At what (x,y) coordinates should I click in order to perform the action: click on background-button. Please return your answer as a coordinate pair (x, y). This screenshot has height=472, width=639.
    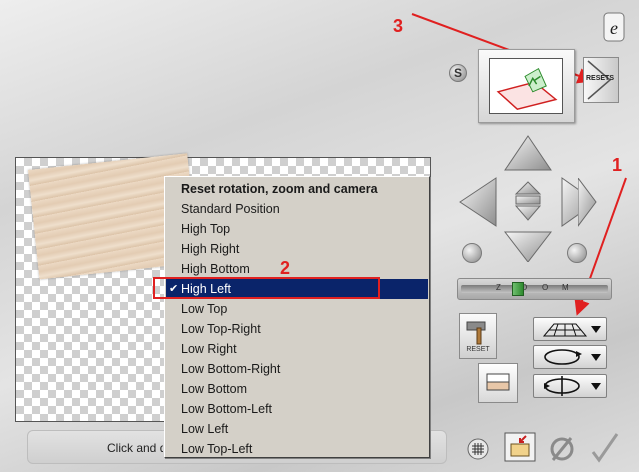
    Looking at the image, I should click on (498, 383).